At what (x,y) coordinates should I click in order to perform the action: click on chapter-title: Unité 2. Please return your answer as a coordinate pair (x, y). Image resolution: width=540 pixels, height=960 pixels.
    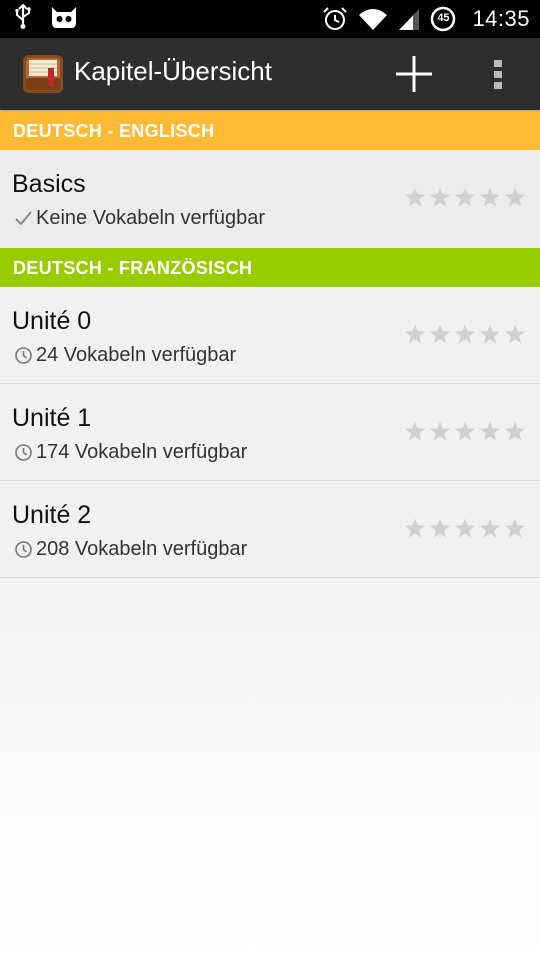
    Looking at the image, I should click on (52, 515).